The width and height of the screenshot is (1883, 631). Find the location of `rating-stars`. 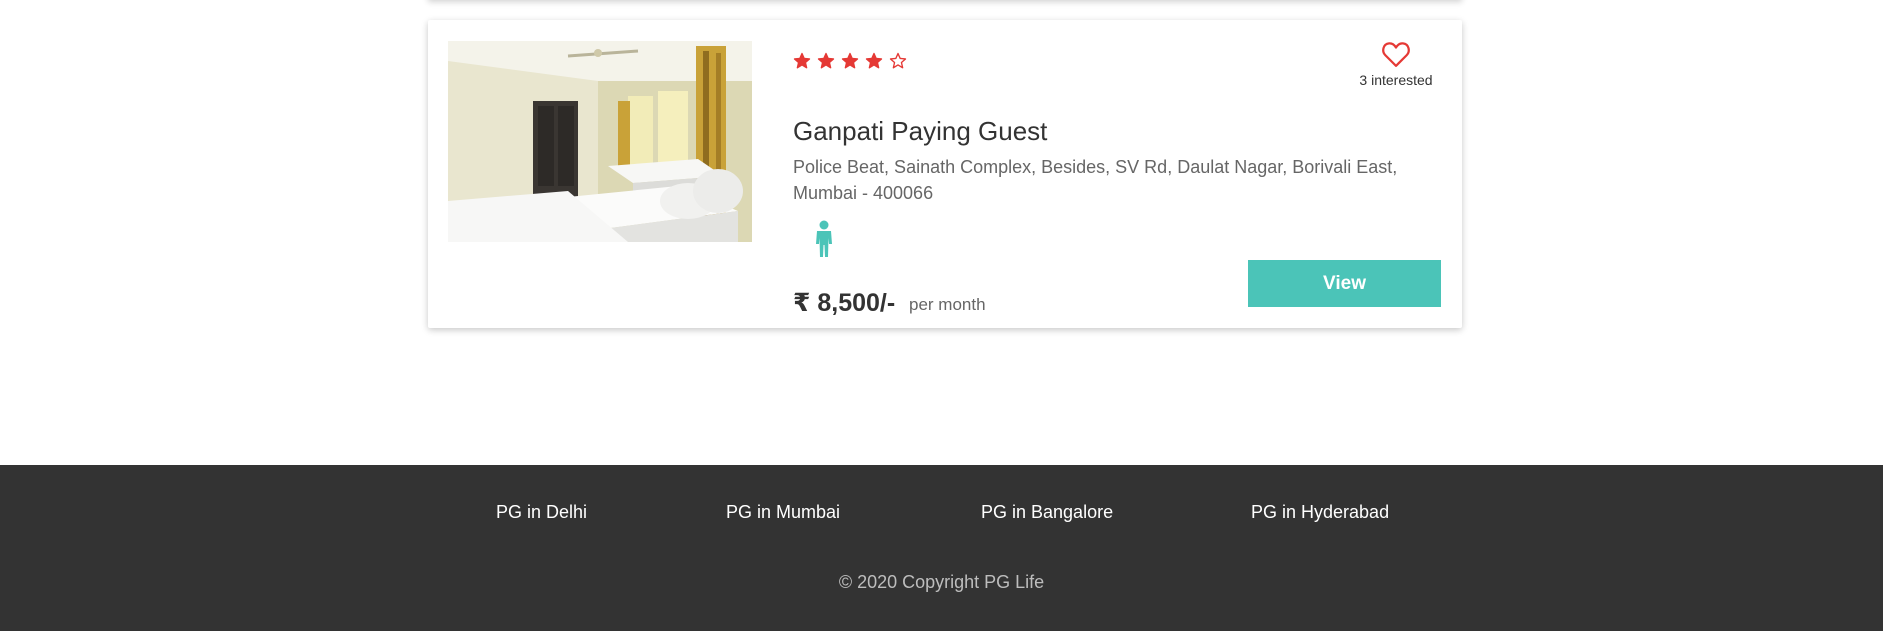

rating-stars is located at coordinates (850, 61).